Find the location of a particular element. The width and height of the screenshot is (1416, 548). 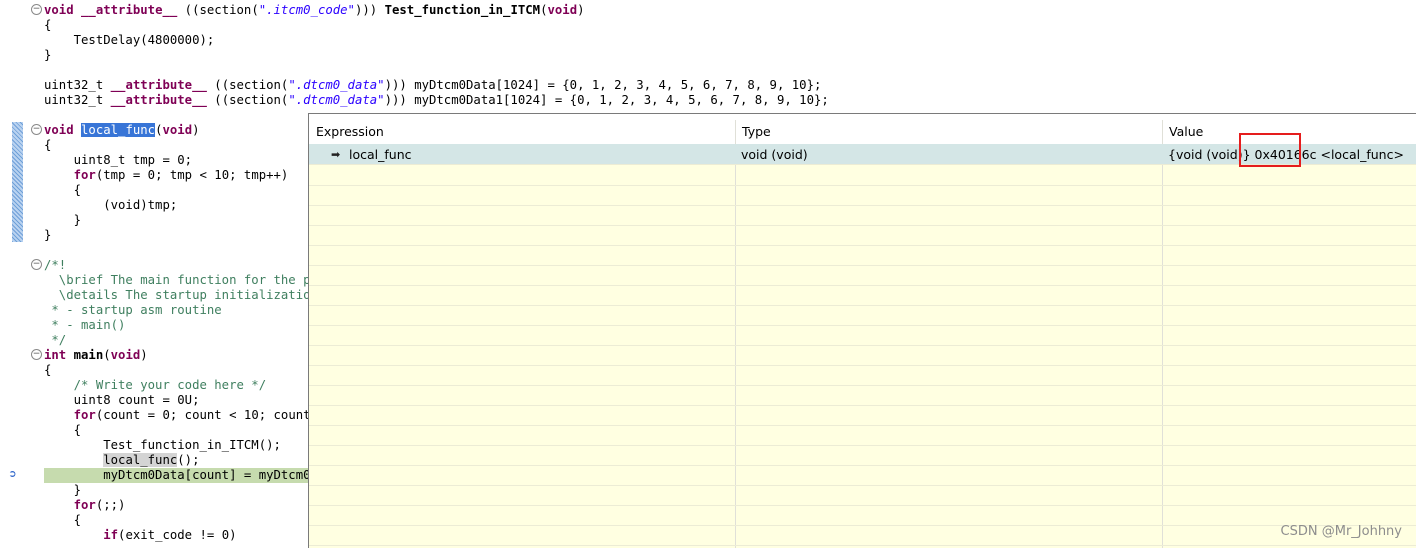

instruction-pointer-icon: ➲ is located at coordinates (13, 474).